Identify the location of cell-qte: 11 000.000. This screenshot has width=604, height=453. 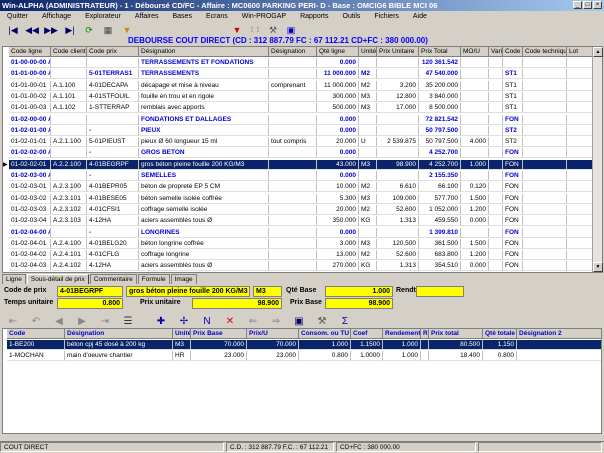
(338, 85).